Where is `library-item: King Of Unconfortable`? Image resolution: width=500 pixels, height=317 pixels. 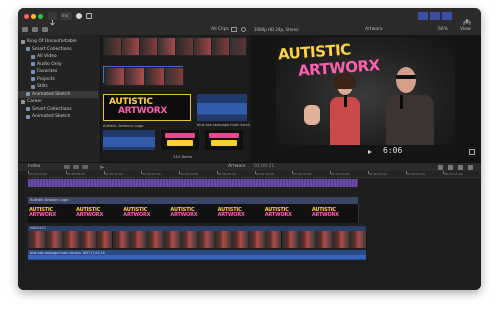 library-item: King Of Unconfortable is located at coordinates (58, 41).